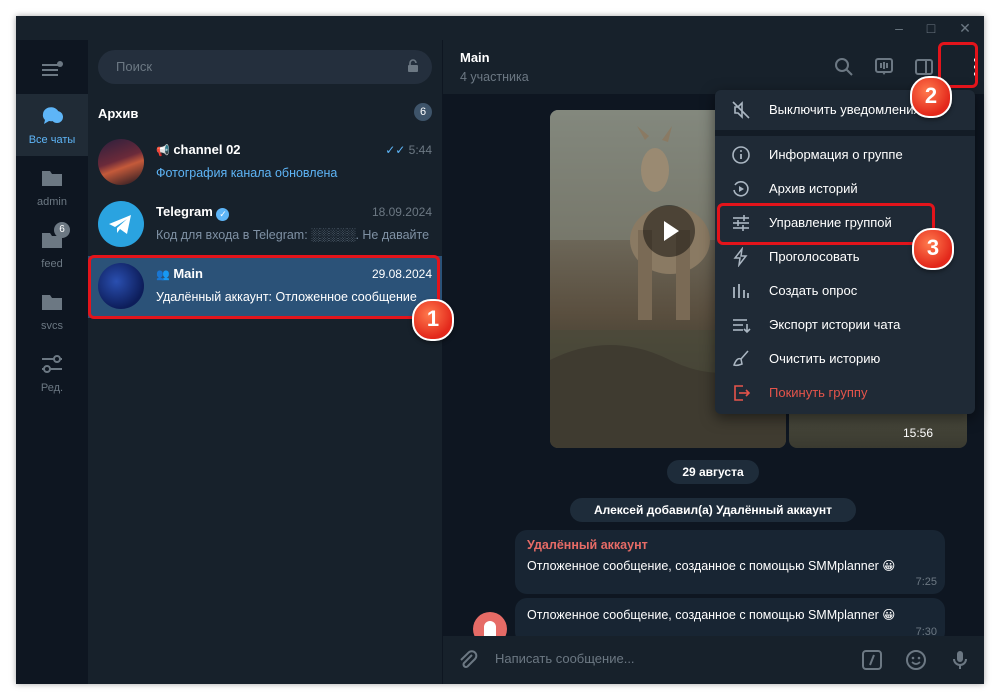 The width and height of the screenshot is (1000, 700). Describe the element at coordinates (207, 149) in the screenshot. I see `chat-title: channel 02` at that location.